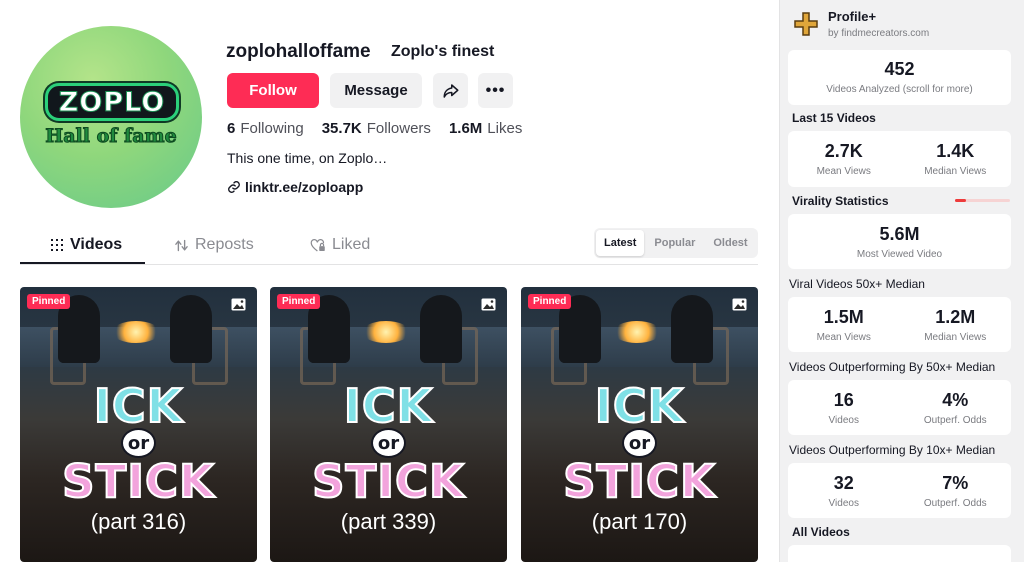 This screenshot has height=562, width=1024. Describe the element at coordinates (821, 532) in the screenshot. I see `section-heading: All Videos` at that location.